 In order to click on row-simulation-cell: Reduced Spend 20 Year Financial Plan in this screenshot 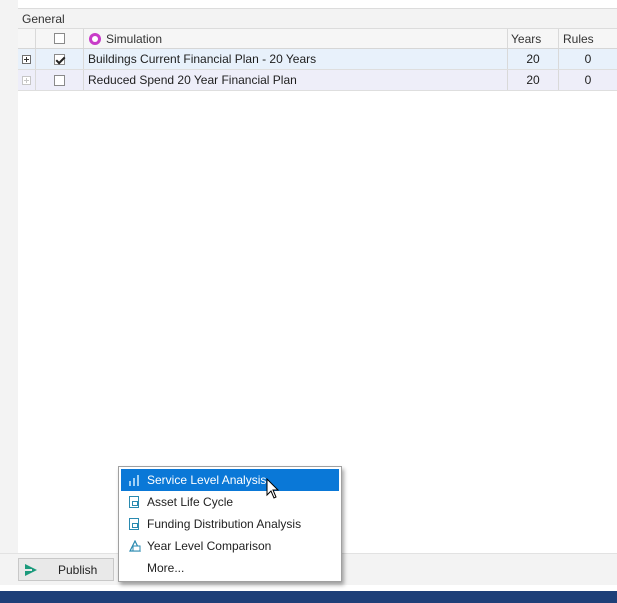, I will do `click(296, 80)`.